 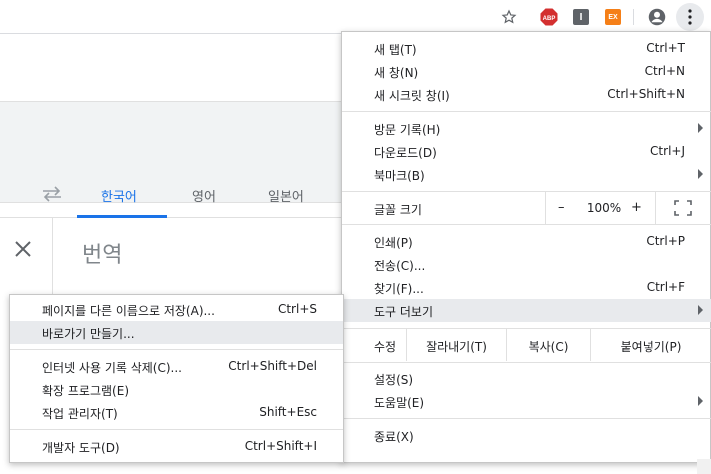 I want to click on shortcut-label: Ctrl+Shift+N, so click(x=646, y=94).